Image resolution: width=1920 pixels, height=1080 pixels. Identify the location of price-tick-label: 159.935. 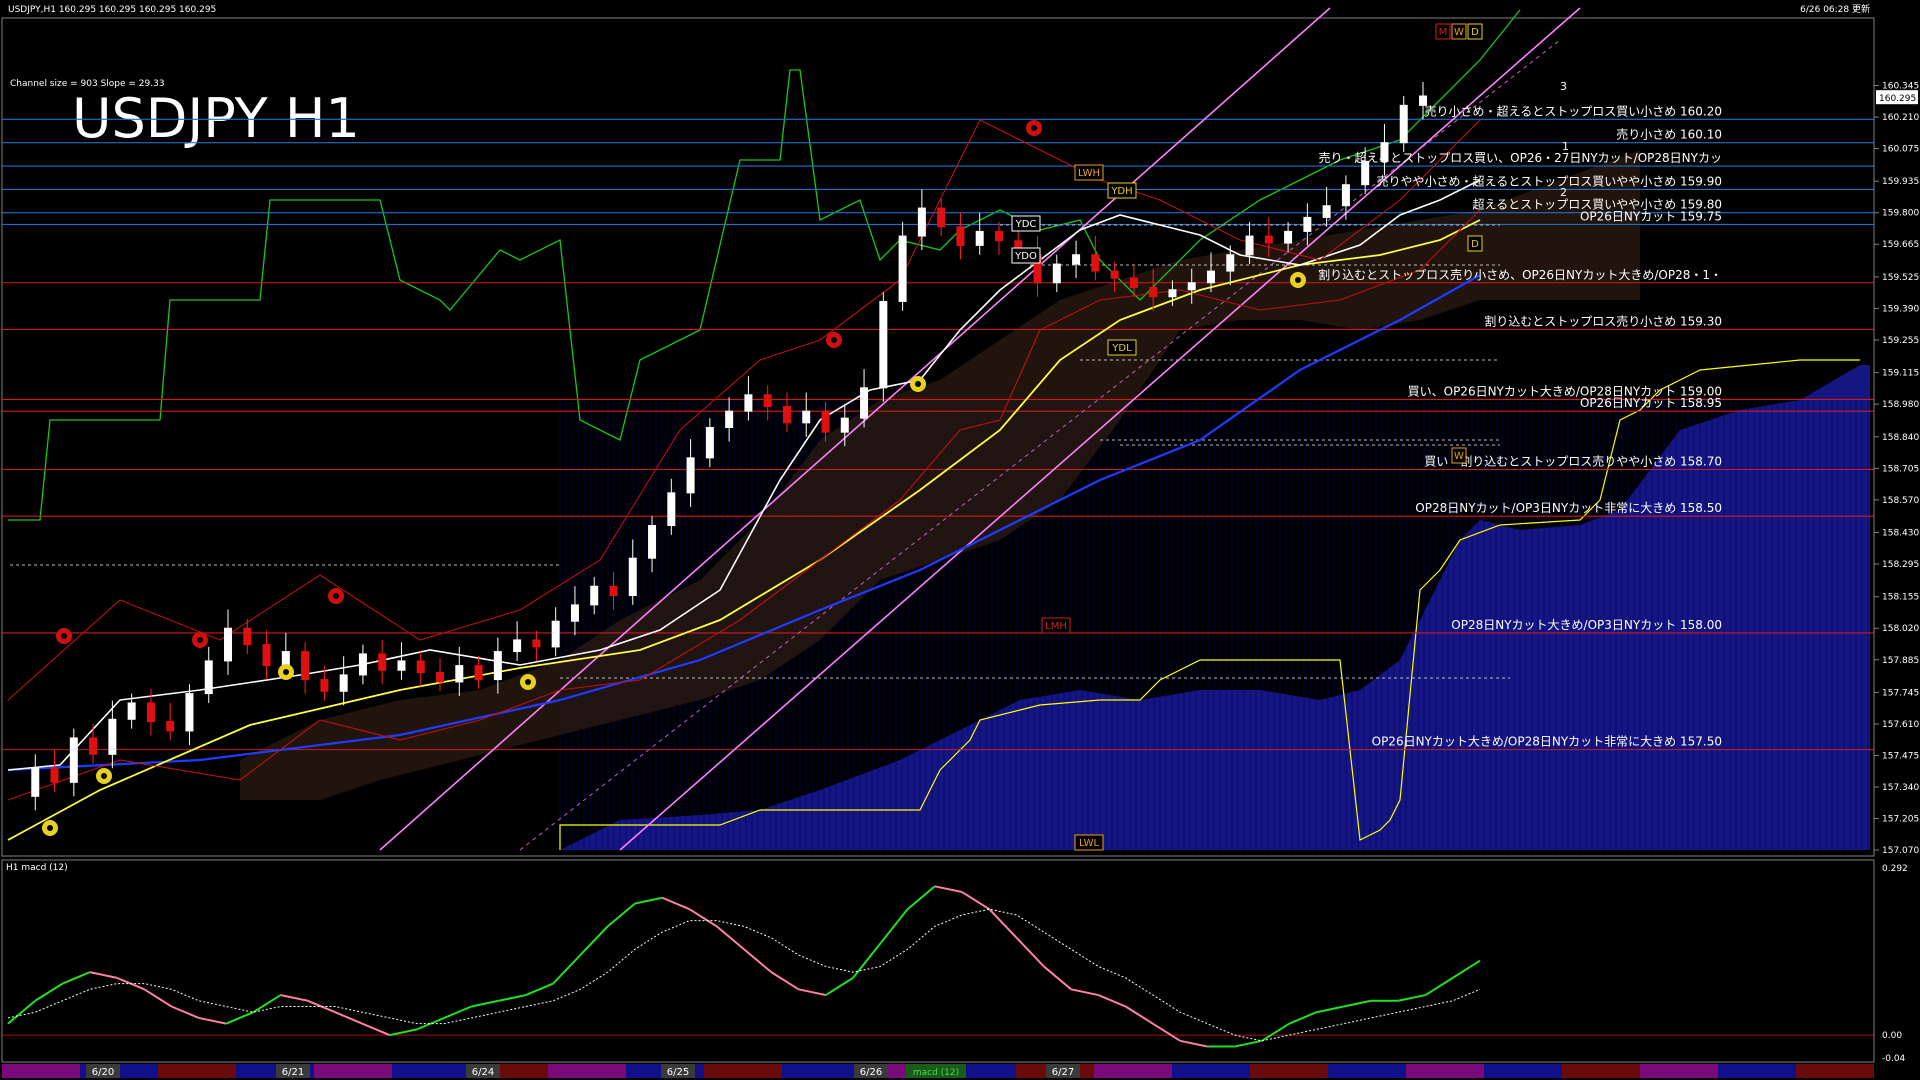
(1900, 182).